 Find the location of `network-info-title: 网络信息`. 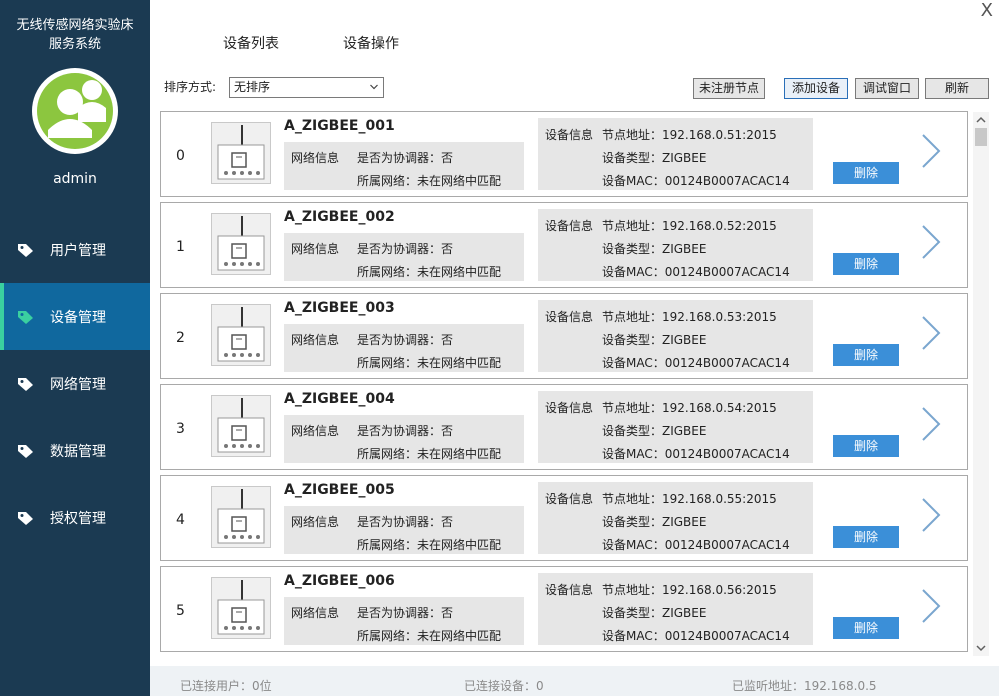

network-info-title: 网络信息 is located at coordinates (315, 158).